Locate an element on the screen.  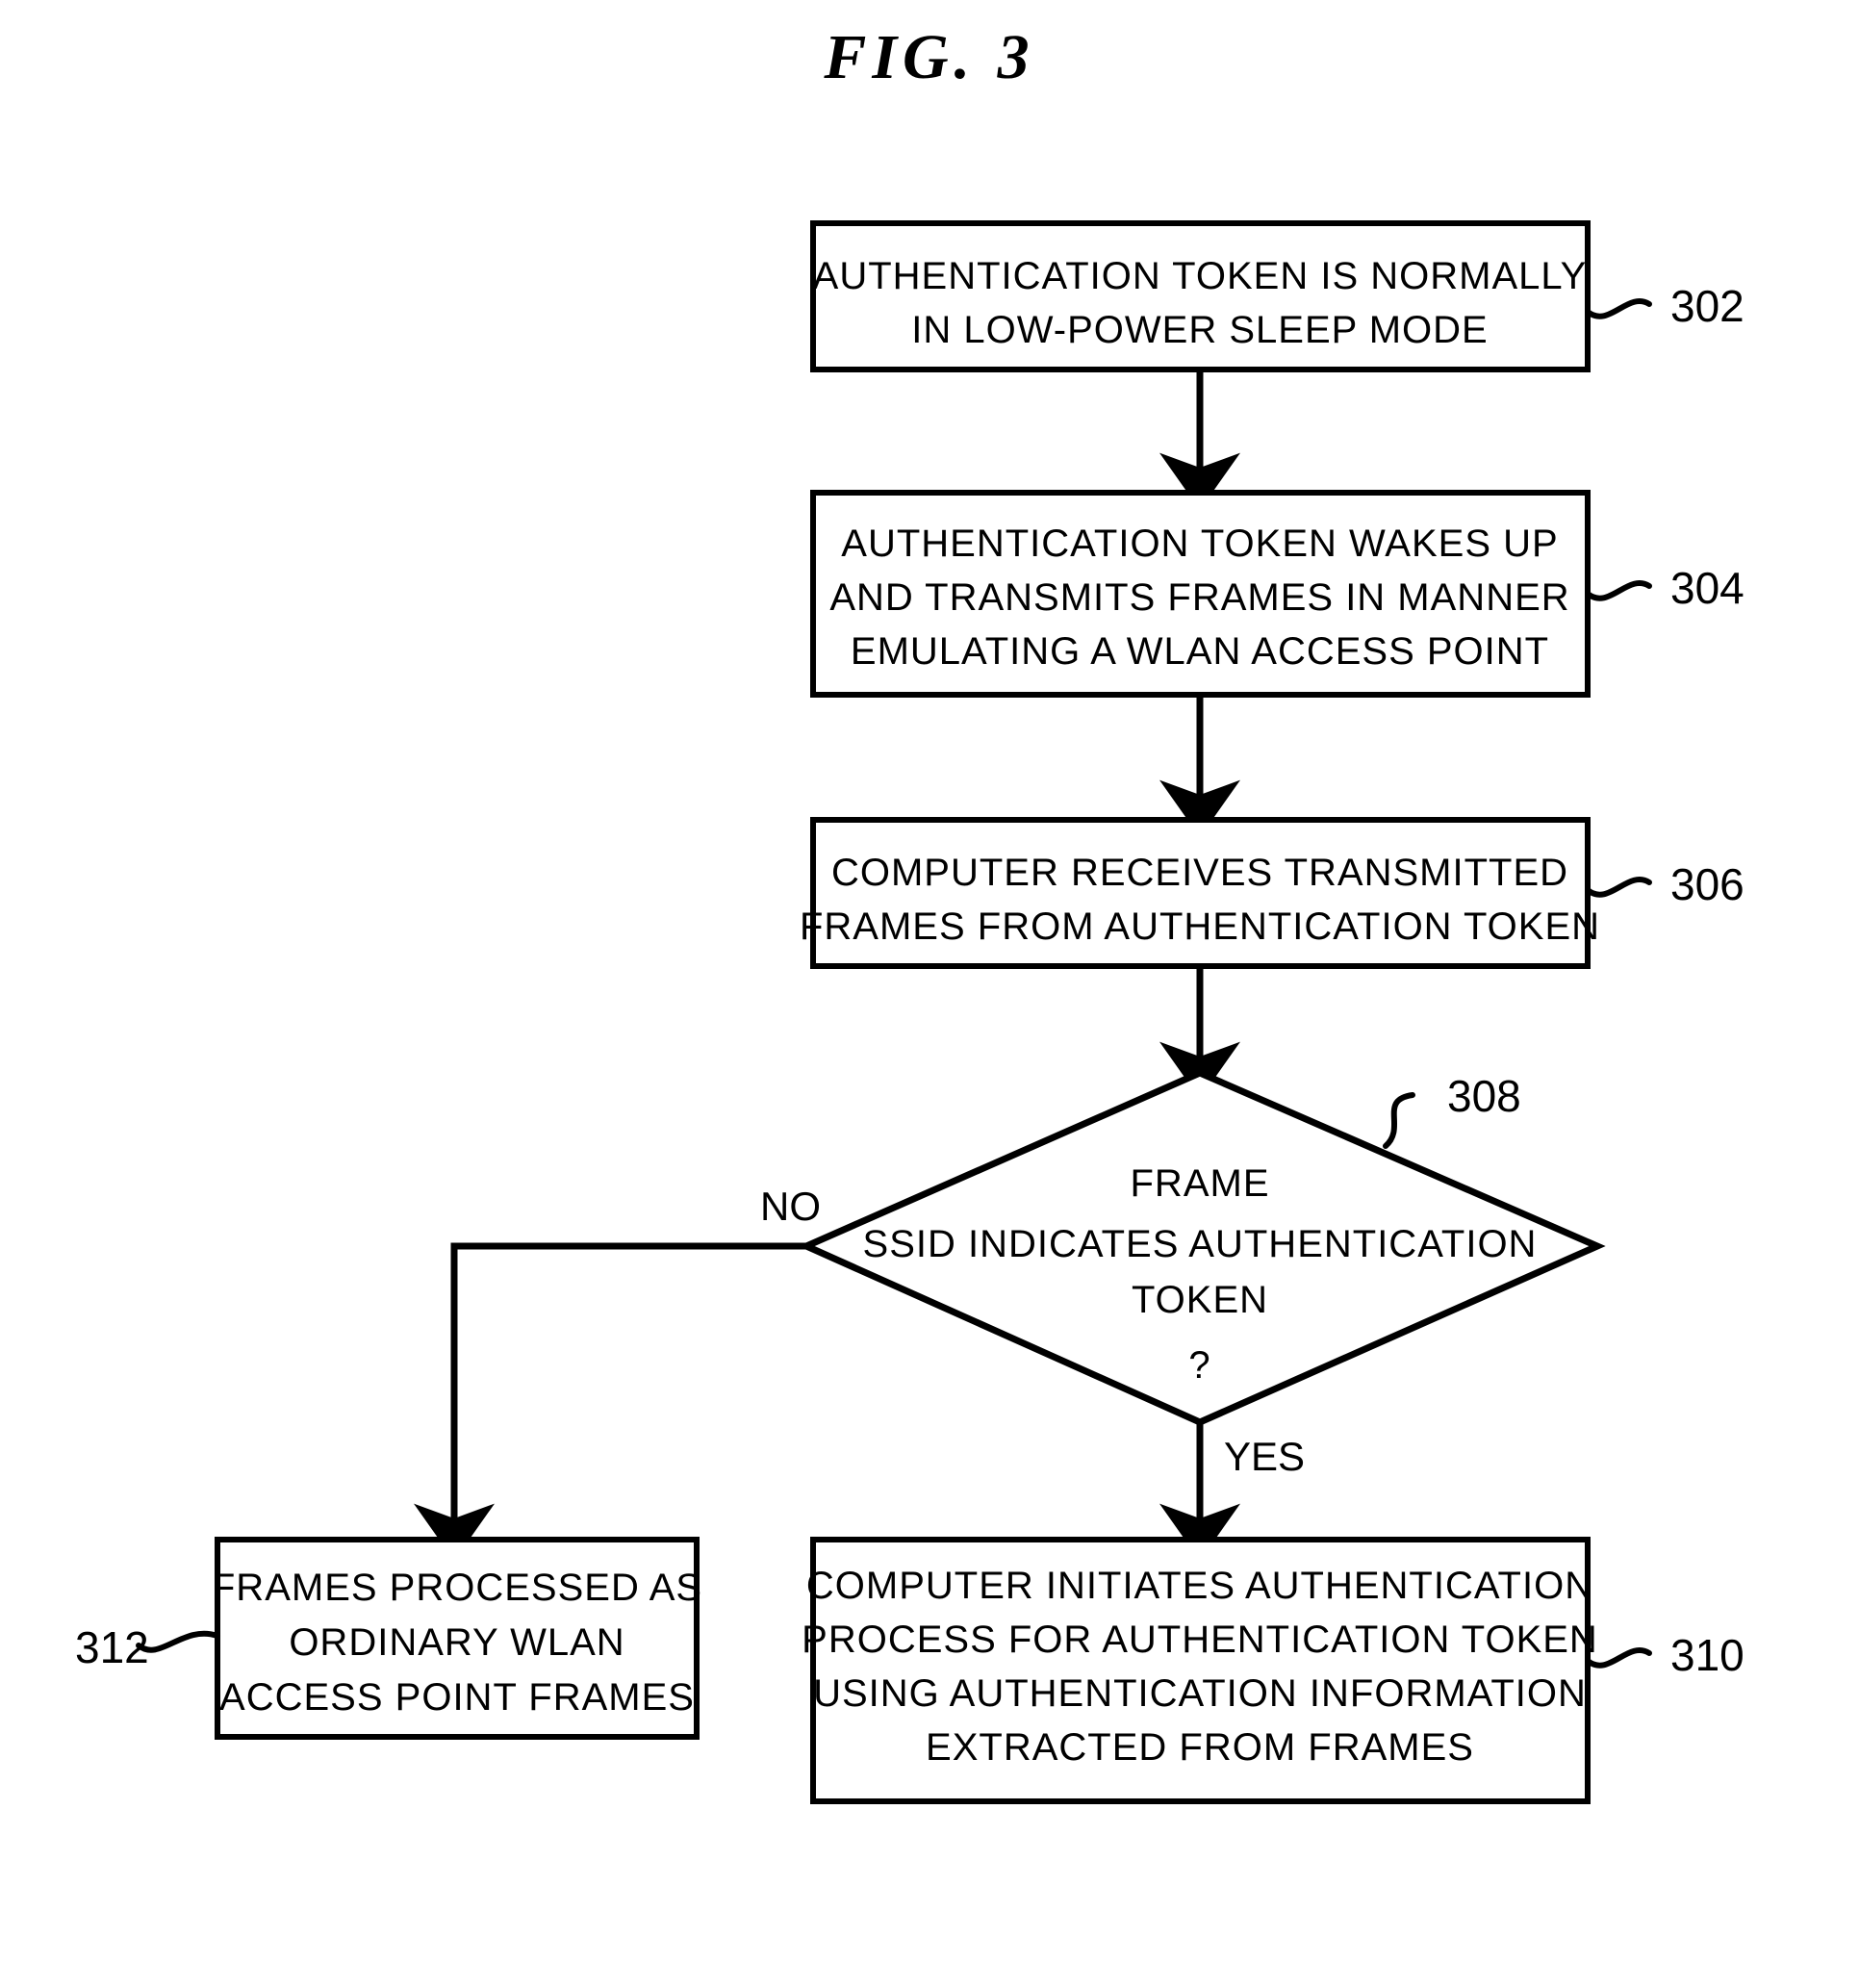
node-306-line-1: COMPUTER RECEIVES TRANSMITTED is located at coordinates (1199, 873).